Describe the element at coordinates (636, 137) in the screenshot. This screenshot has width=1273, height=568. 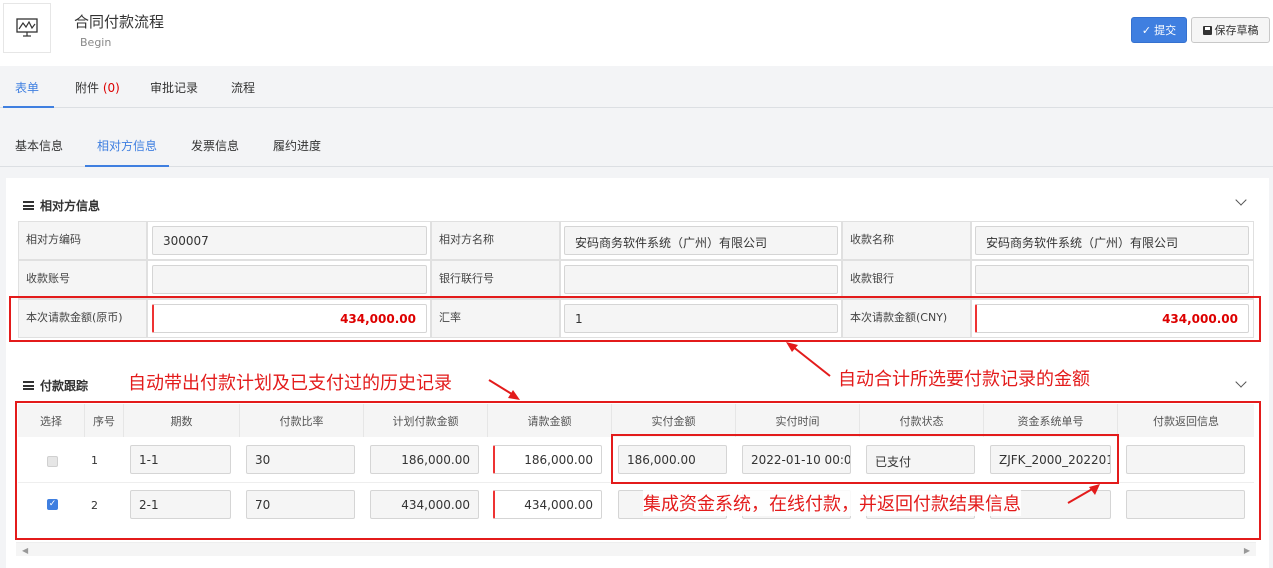
I see `sub-tab-bar: 基本信息 相对方信息 发票信息 履约进度` at that location.